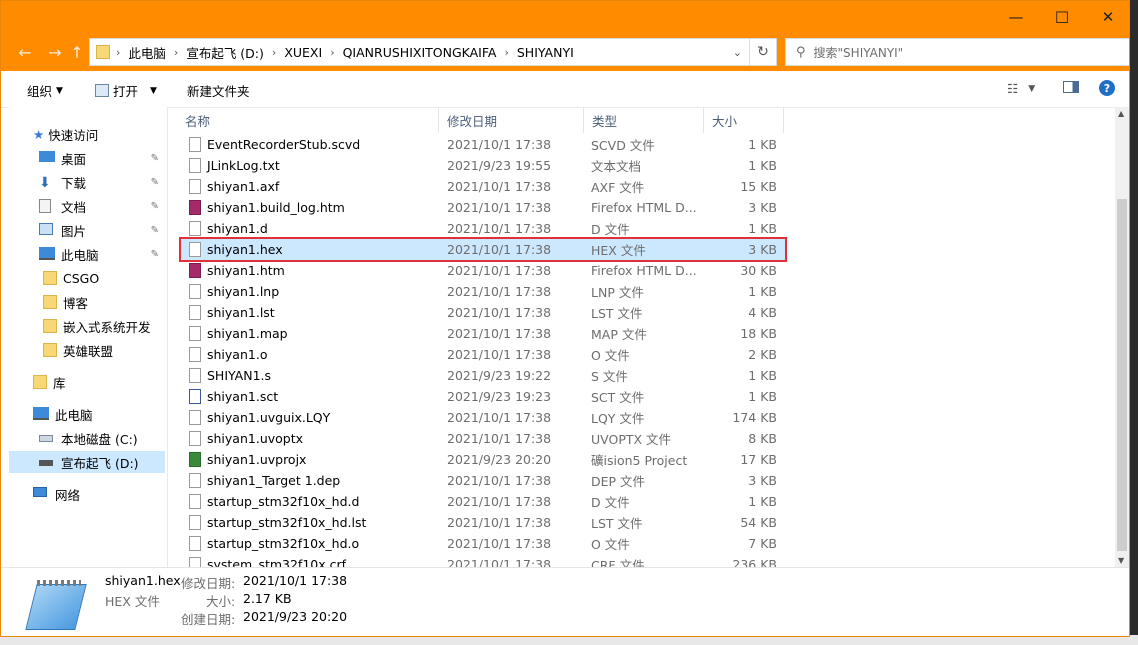 Image resolution: width=1138 pixels, height=645 pixels. Describe the element at coordinates (147, 52) in the screenshot. I see `breadcrumb-this-pc: 此电脑` at that location.